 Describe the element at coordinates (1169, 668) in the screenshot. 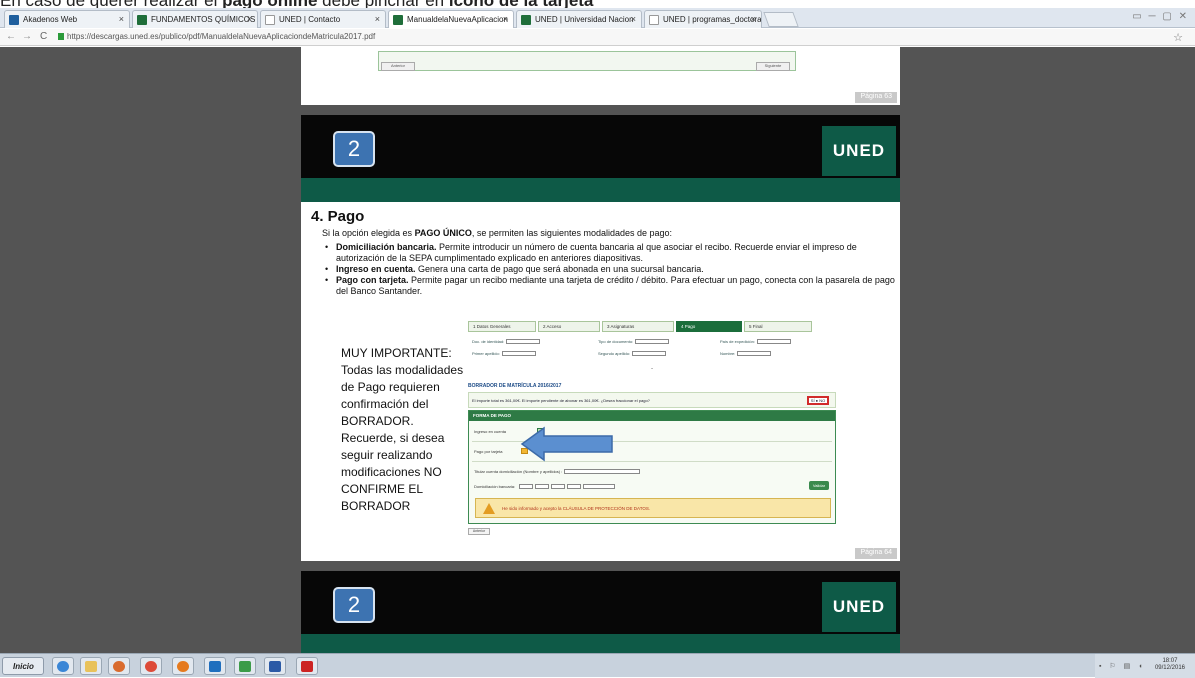

I see `clock-date: 09/12/2016` at that location.